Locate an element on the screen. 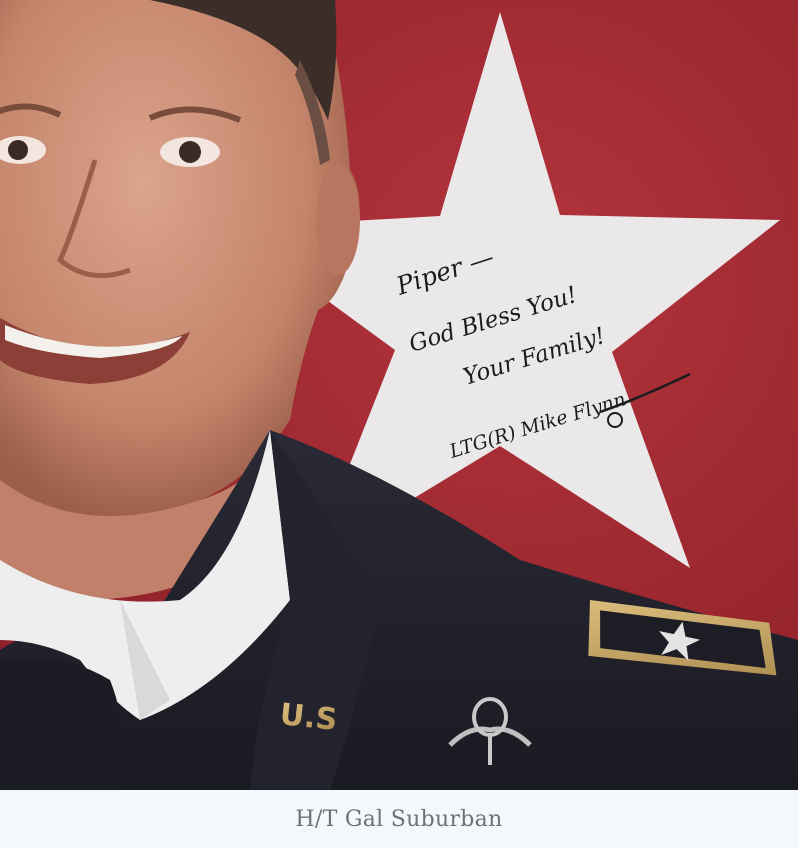  ear-shape is located at coordinates (338, 220).